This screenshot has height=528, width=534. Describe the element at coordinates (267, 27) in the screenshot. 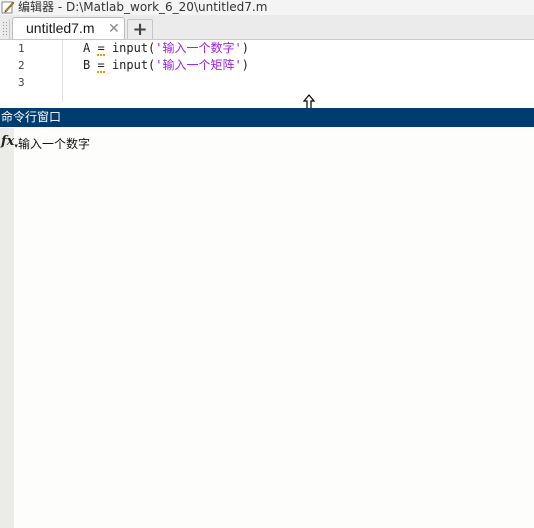

I see `editor-tab-bar: untitled7.m ✕ +` at that location.